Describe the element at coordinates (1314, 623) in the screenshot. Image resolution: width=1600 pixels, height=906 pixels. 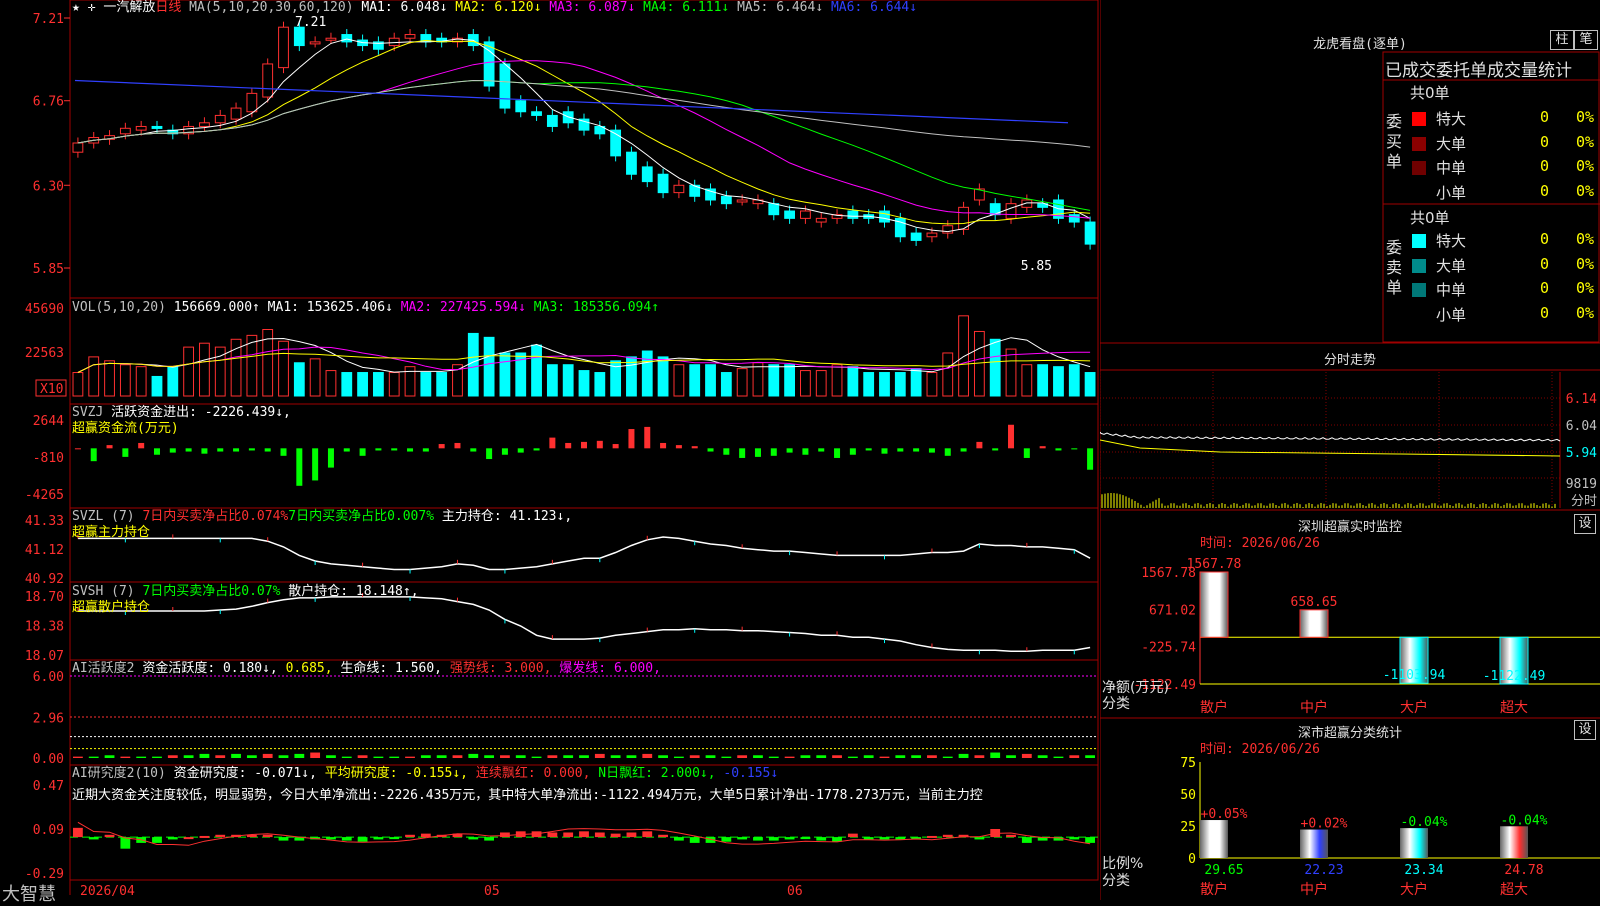
I see `monitor-bar` at that location.